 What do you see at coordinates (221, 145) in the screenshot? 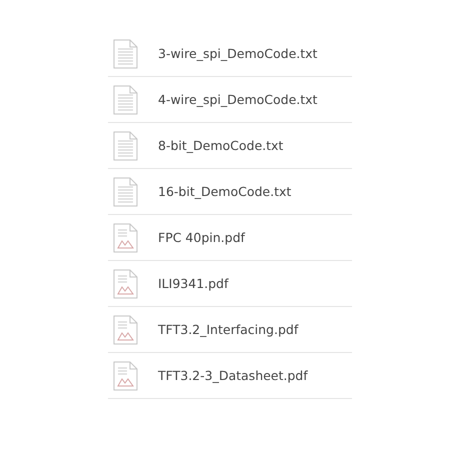
I see `file-link: 8-bit_DemoCode.txt` at bounding box center [221, 145].